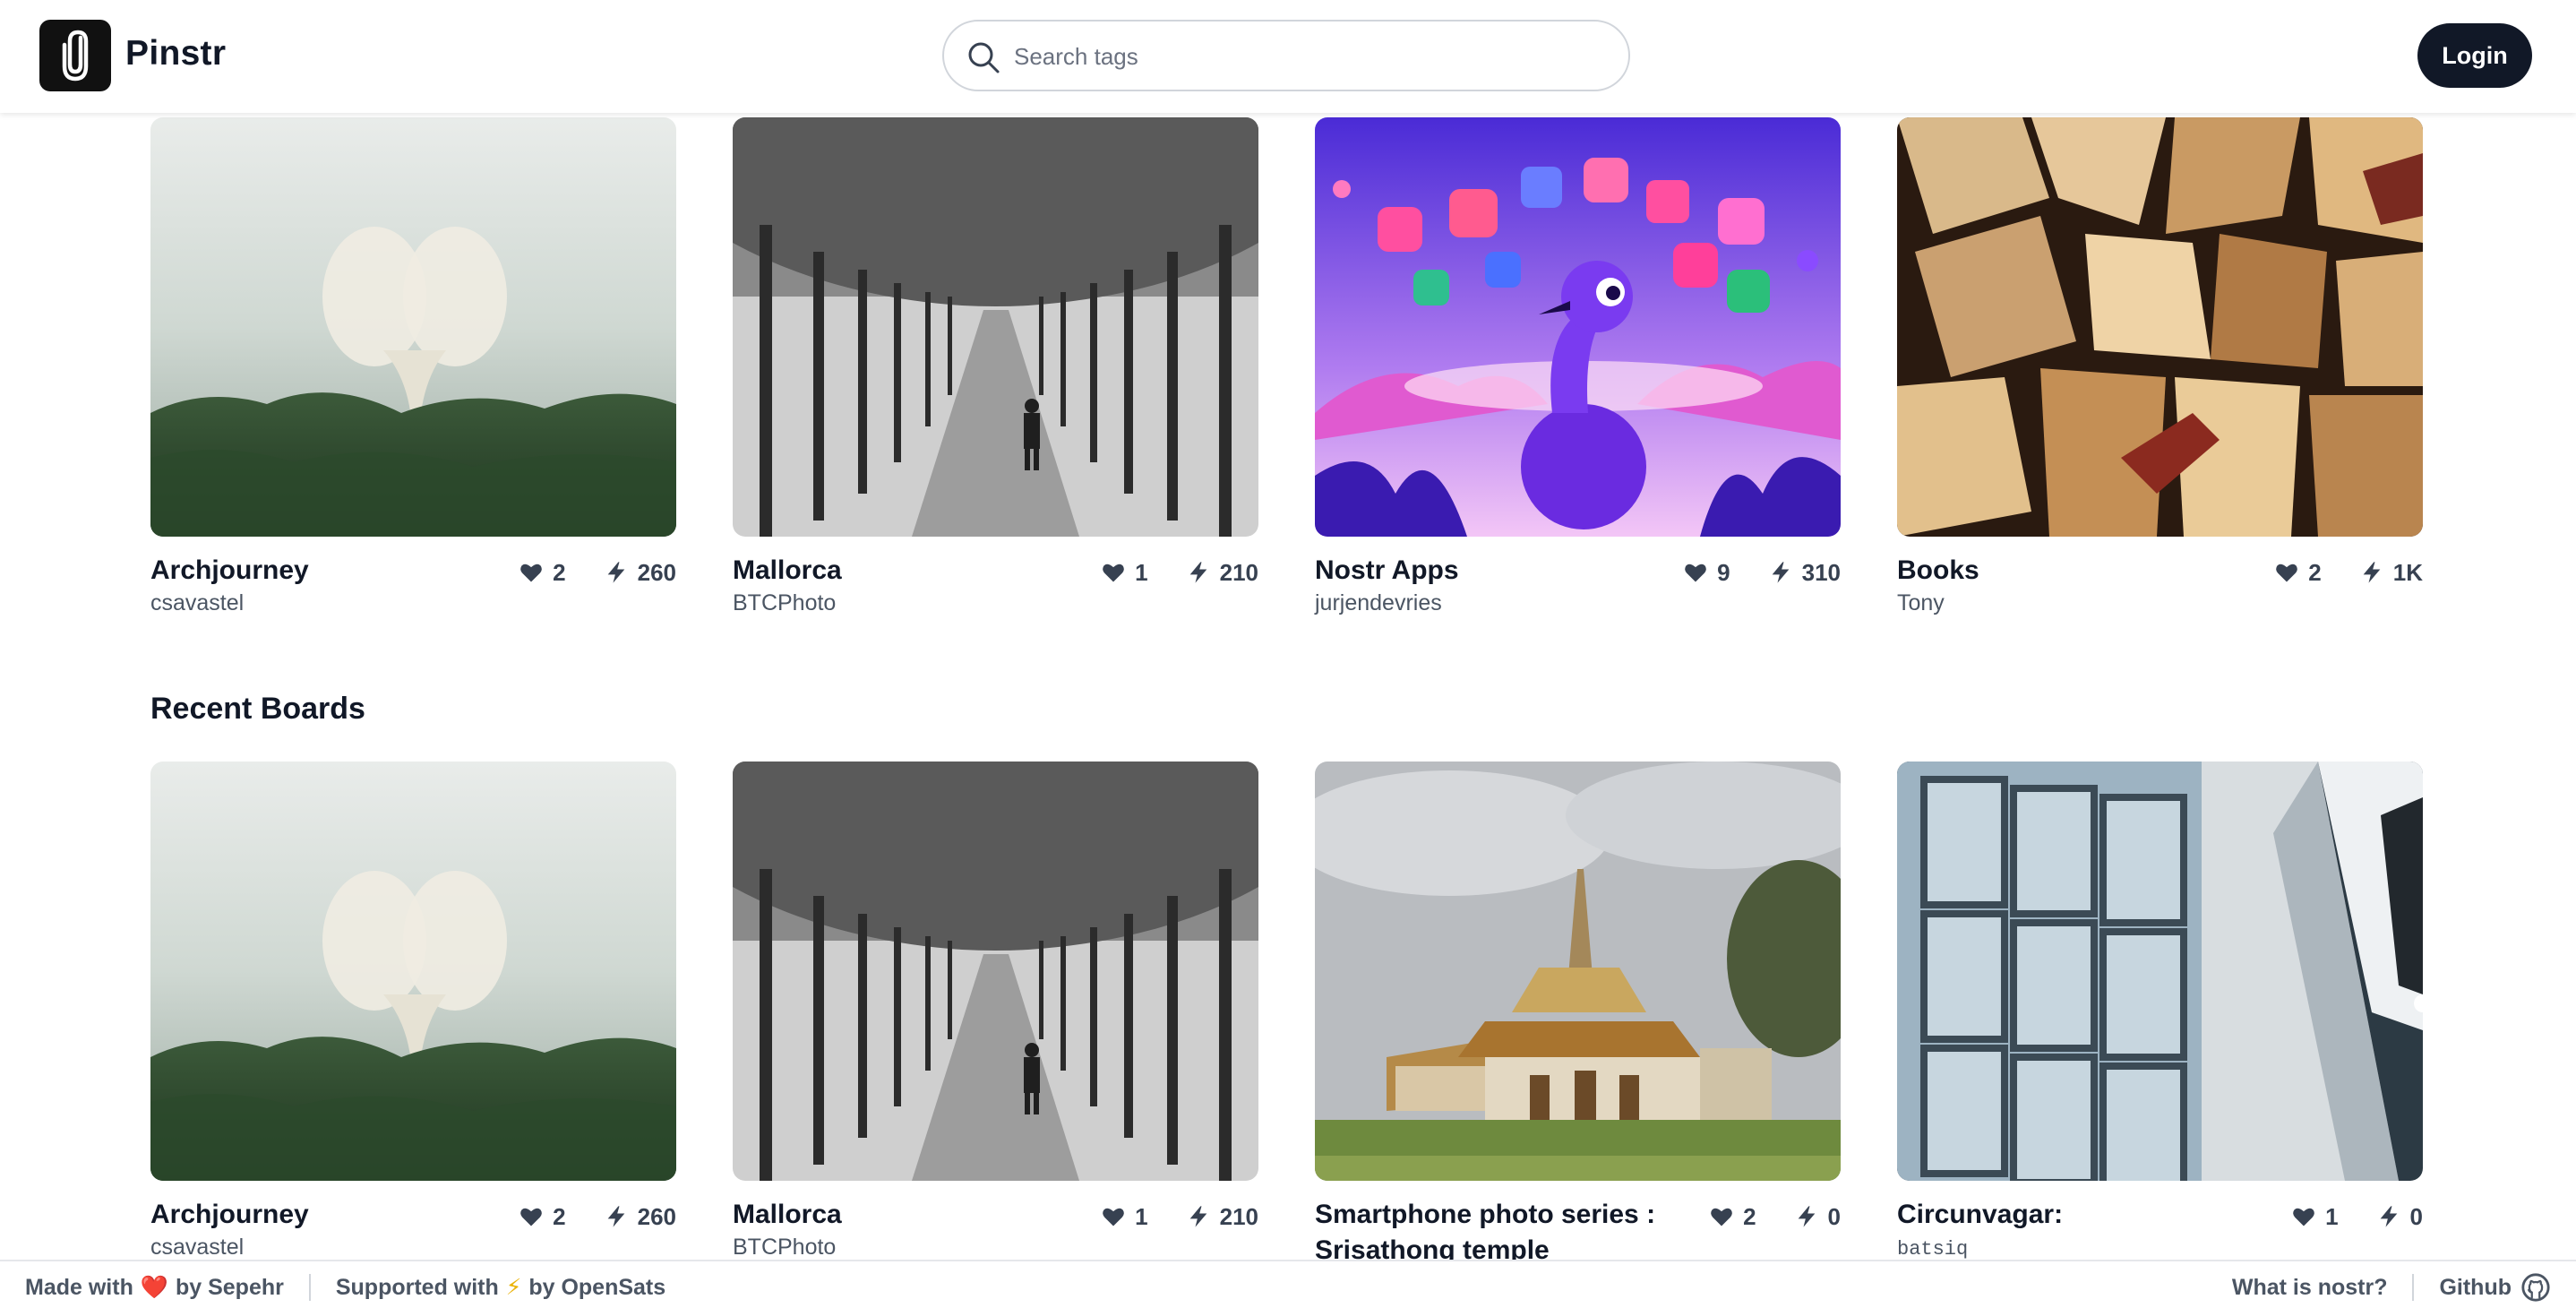 The width and height of the screenshot is (2576, 1308). Describe the element at coordinates (500, 1287) in the screenshot. I see `supported-by-link: Supported with ⚡ by OpenSats` at that location.